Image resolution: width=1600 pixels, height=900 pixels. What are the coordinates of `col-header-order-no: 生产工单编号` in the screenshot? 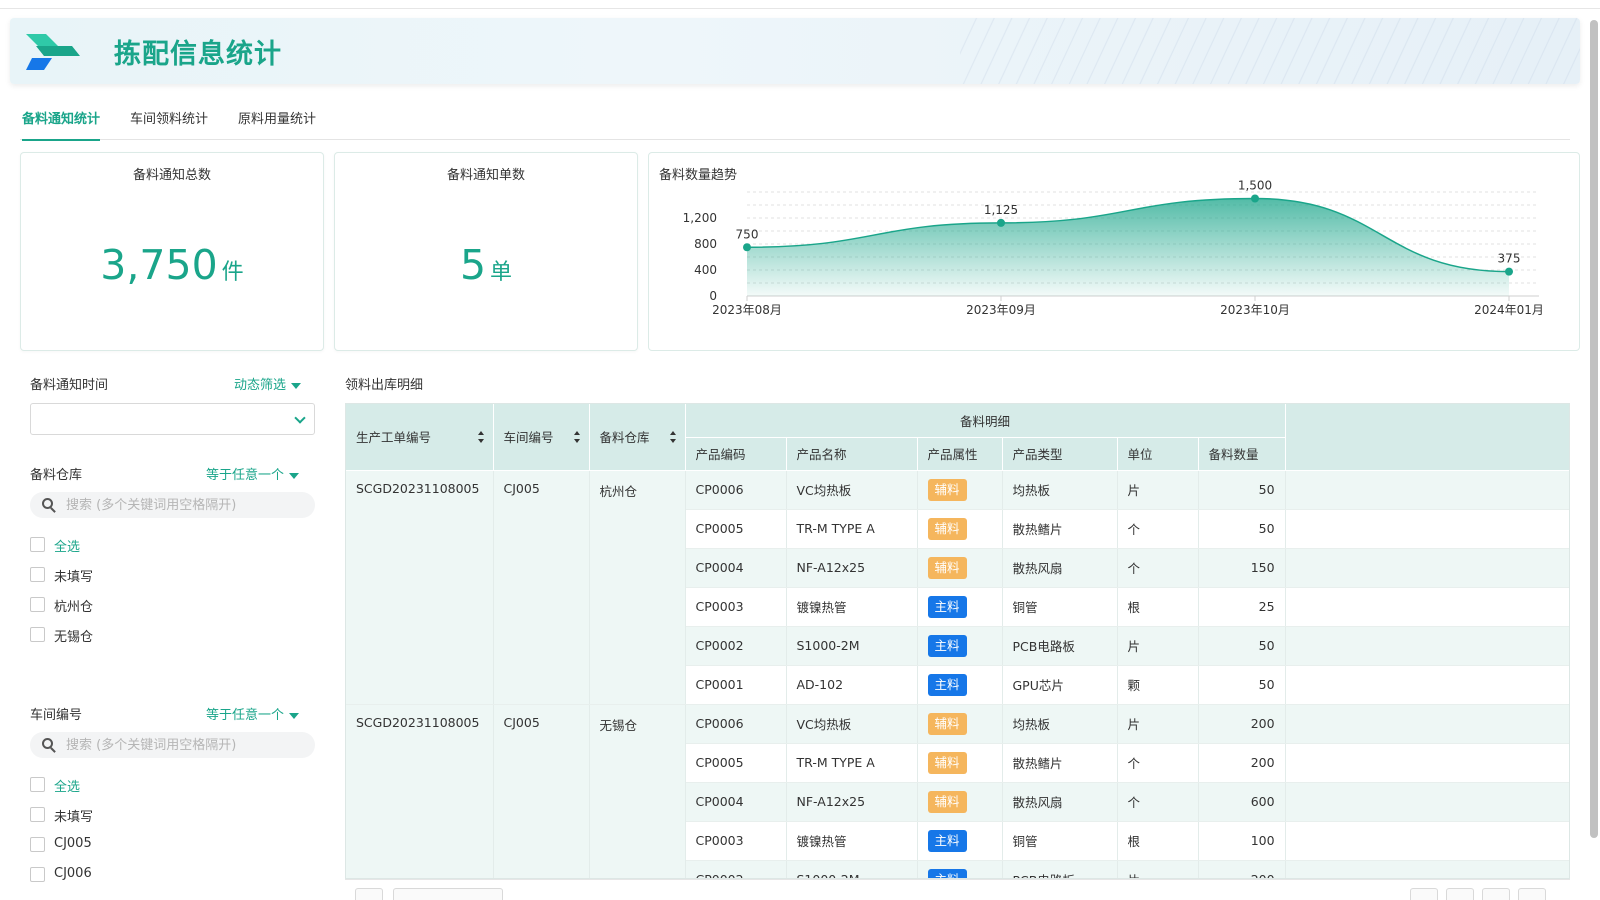 It's located at (420, 437).